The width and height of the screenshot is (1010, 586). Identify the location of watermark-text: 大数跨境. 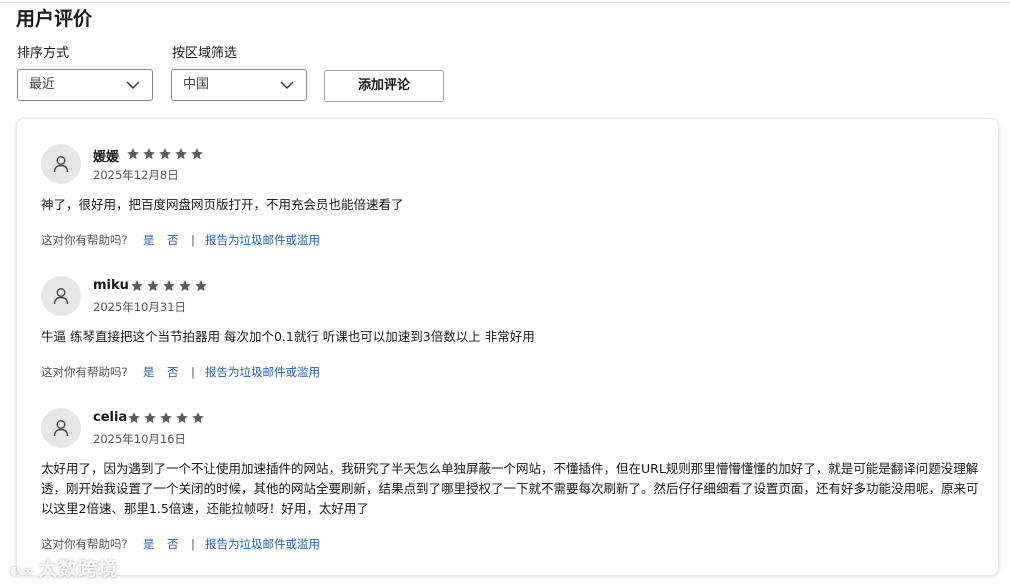
(78, 569).